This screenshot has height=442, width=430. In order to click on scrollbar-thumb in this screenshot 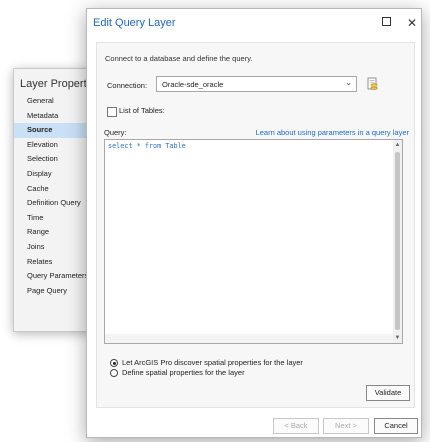, I will do `click(397, 241)`.